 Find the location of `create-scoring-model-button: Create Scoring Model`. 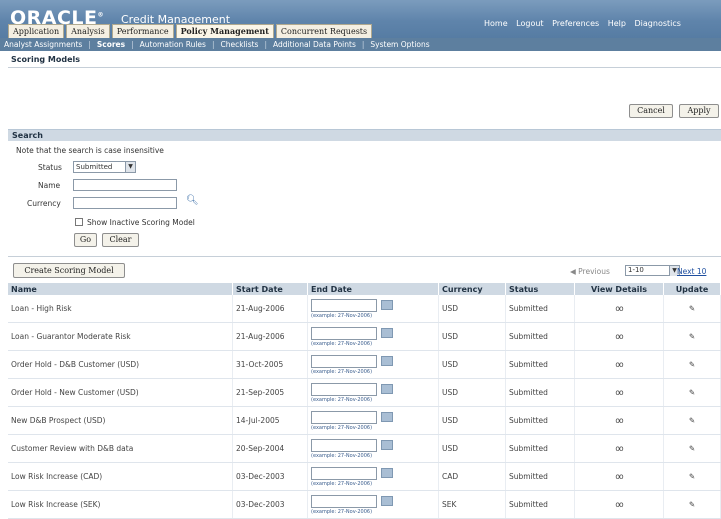

create-scoring-model-button: Create Scoring Model is located at coordinates (69, 270).